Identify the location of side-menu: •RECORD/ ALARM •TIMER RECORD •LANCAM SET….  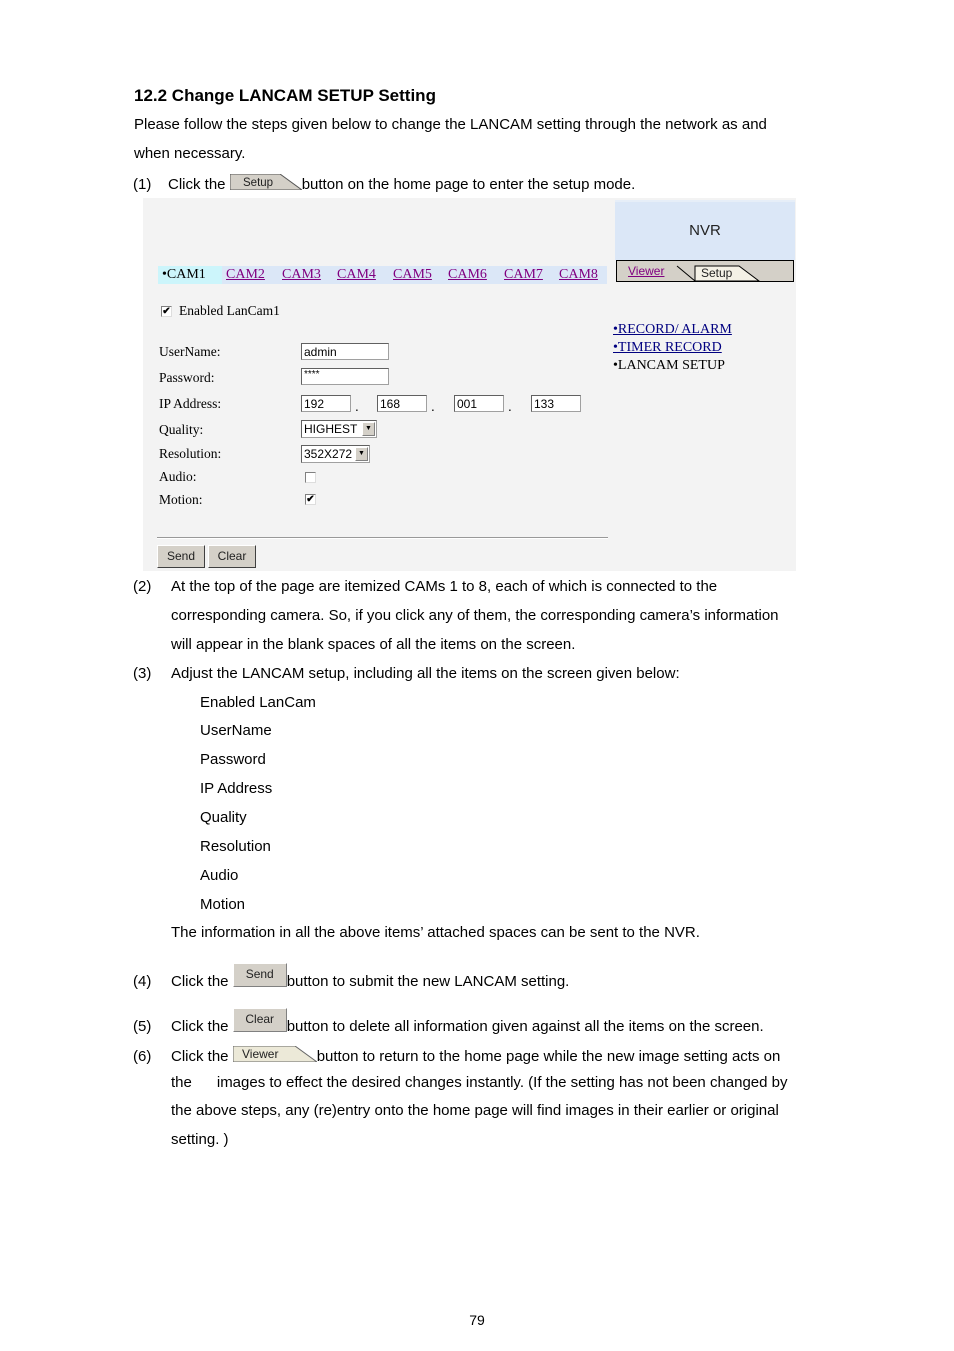
(672, 348).